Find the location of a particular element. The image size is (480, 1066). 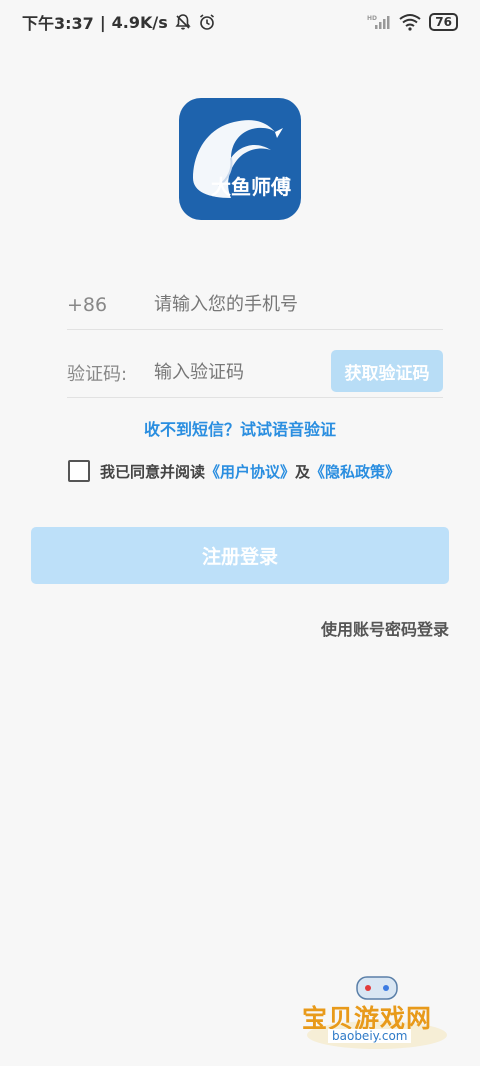

code-label: 验证码: is located at coordinates (97, 374).